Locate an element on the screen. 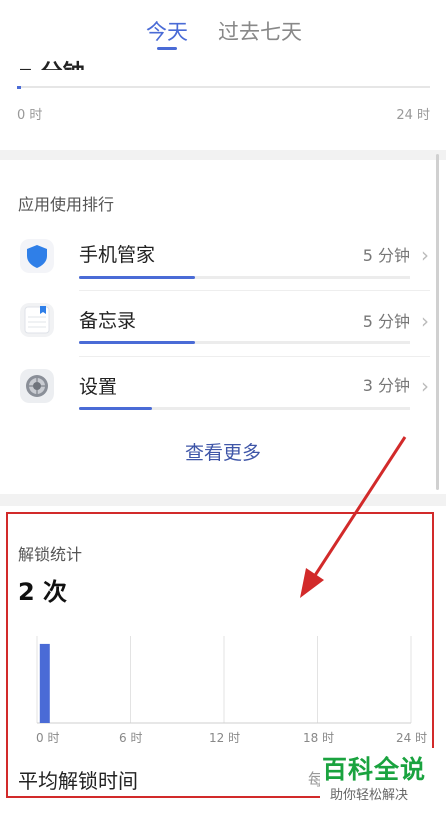 Image resolution: width=446 pixels, height=814 pixels. annotation-arrow is located at coordinates (353, 517).